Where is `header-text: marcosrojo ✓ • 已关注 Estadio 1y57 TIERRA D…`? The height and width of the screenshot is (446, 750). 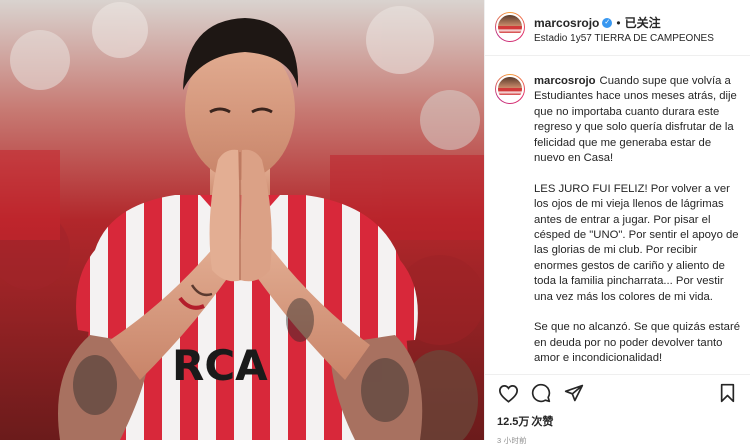 header-text: marcosrojo ✓ • 已关注 Estadio 1y57 TIERRA D… is located at coordinates (624, 29).